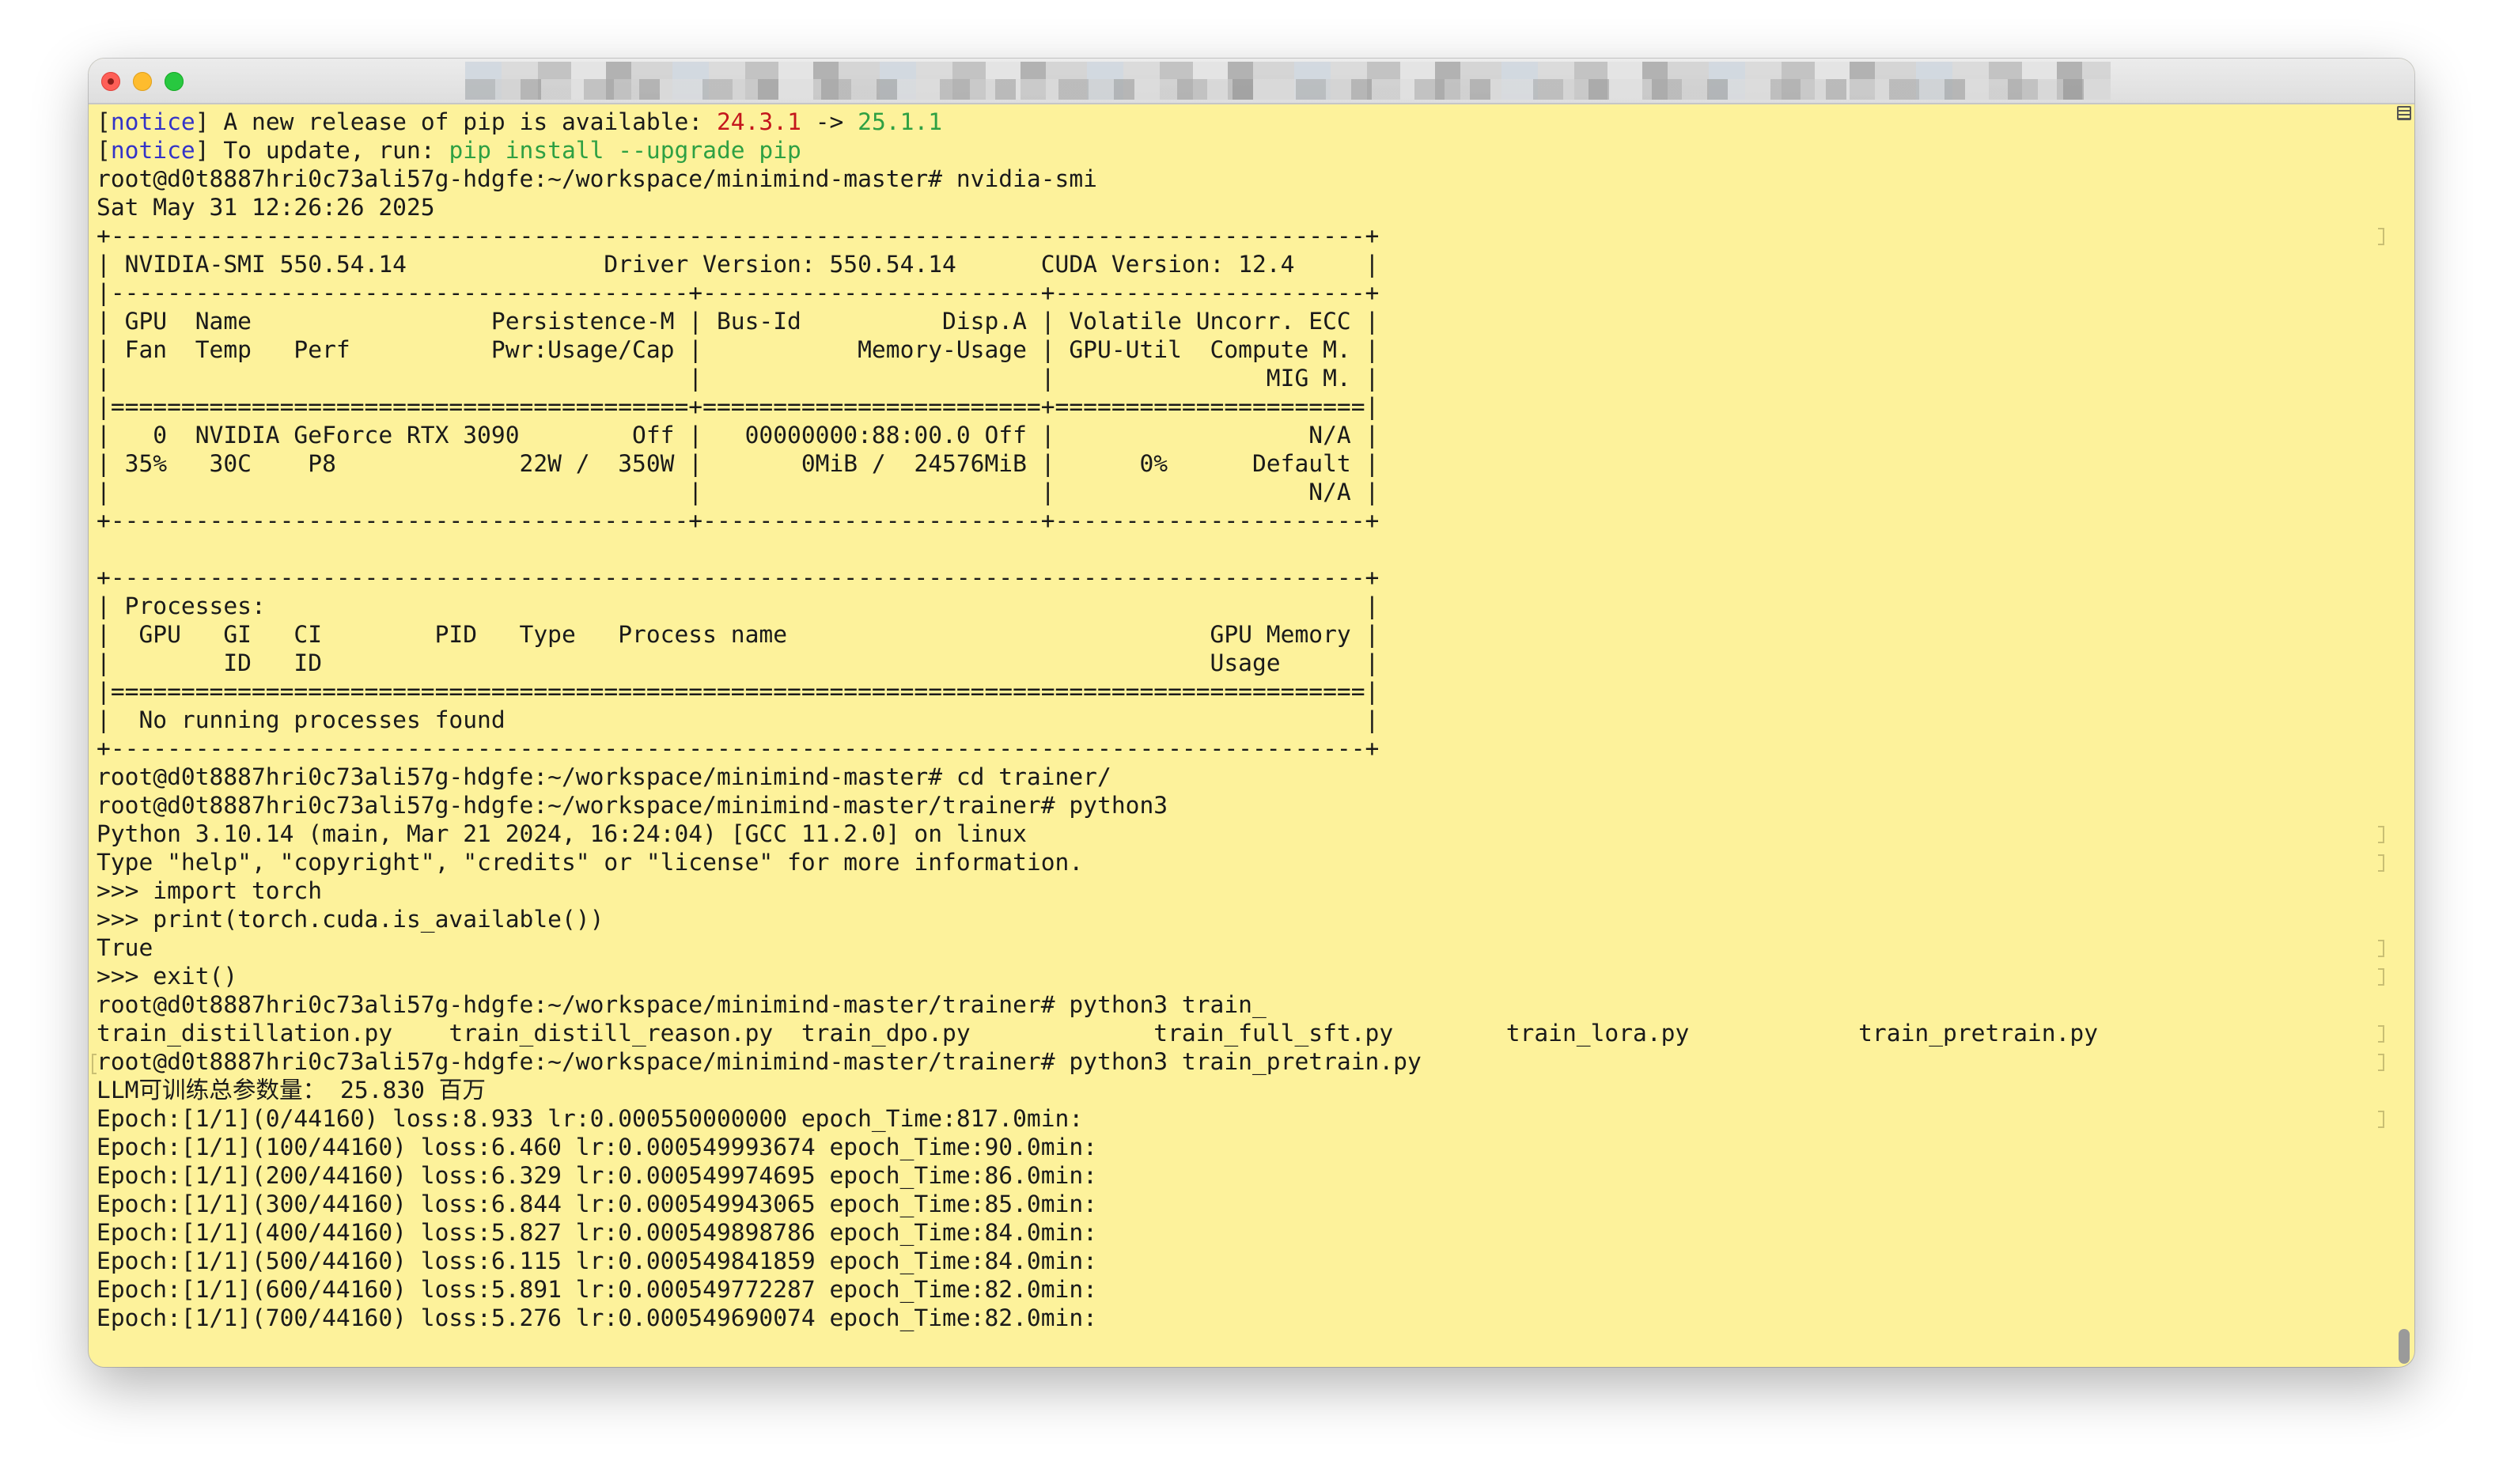 This screenshot has height=1484, width=2503. What do you see at coordinates (142, 81) in the screenshot?
I see `minimize-window-icon` at bounding box center [142, 81].